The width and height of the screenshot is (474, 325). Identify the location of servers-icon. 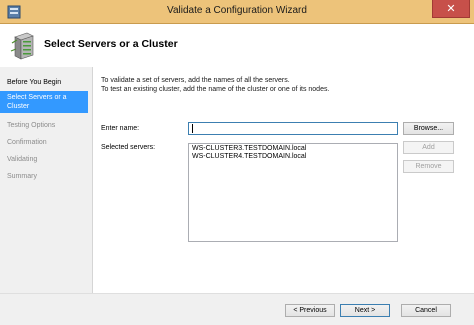
(22, 46).